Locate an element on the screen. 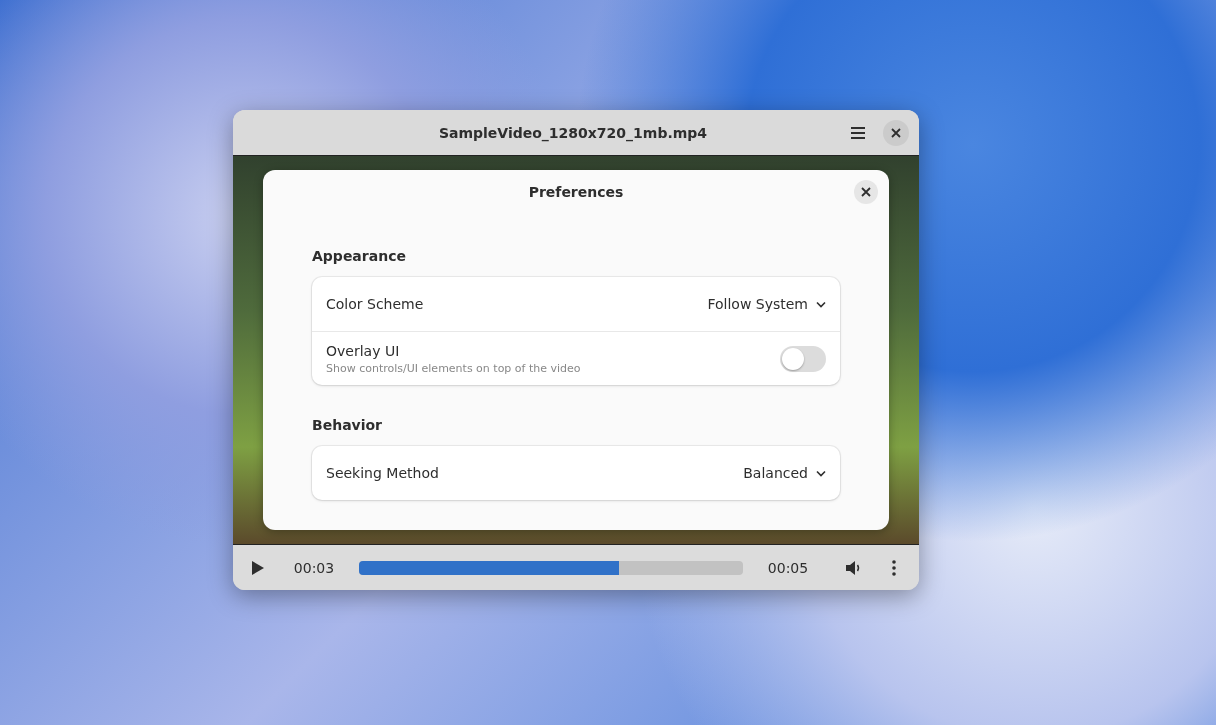 This screenshot has height=725, width=1216. seek-bar is located at coordinates (551, 567).